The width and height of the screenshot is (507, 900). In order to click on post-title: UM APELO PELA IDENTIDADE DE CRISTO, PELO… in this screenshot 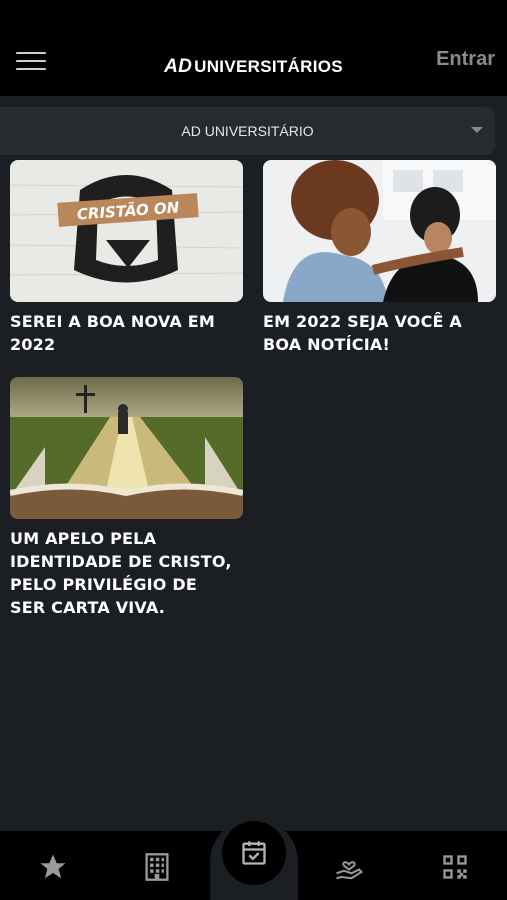, I will do `click(121, 573)`.